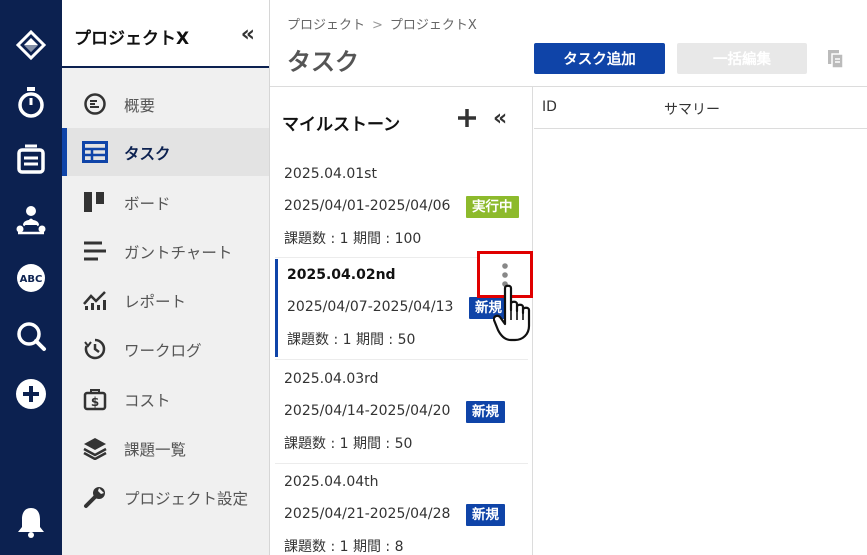  What do you see at coordinates (353, 239) in the screenshot?
I see `milestone-count: 課題数 : 1 期間 : 100` at bounding box center [353, 239].